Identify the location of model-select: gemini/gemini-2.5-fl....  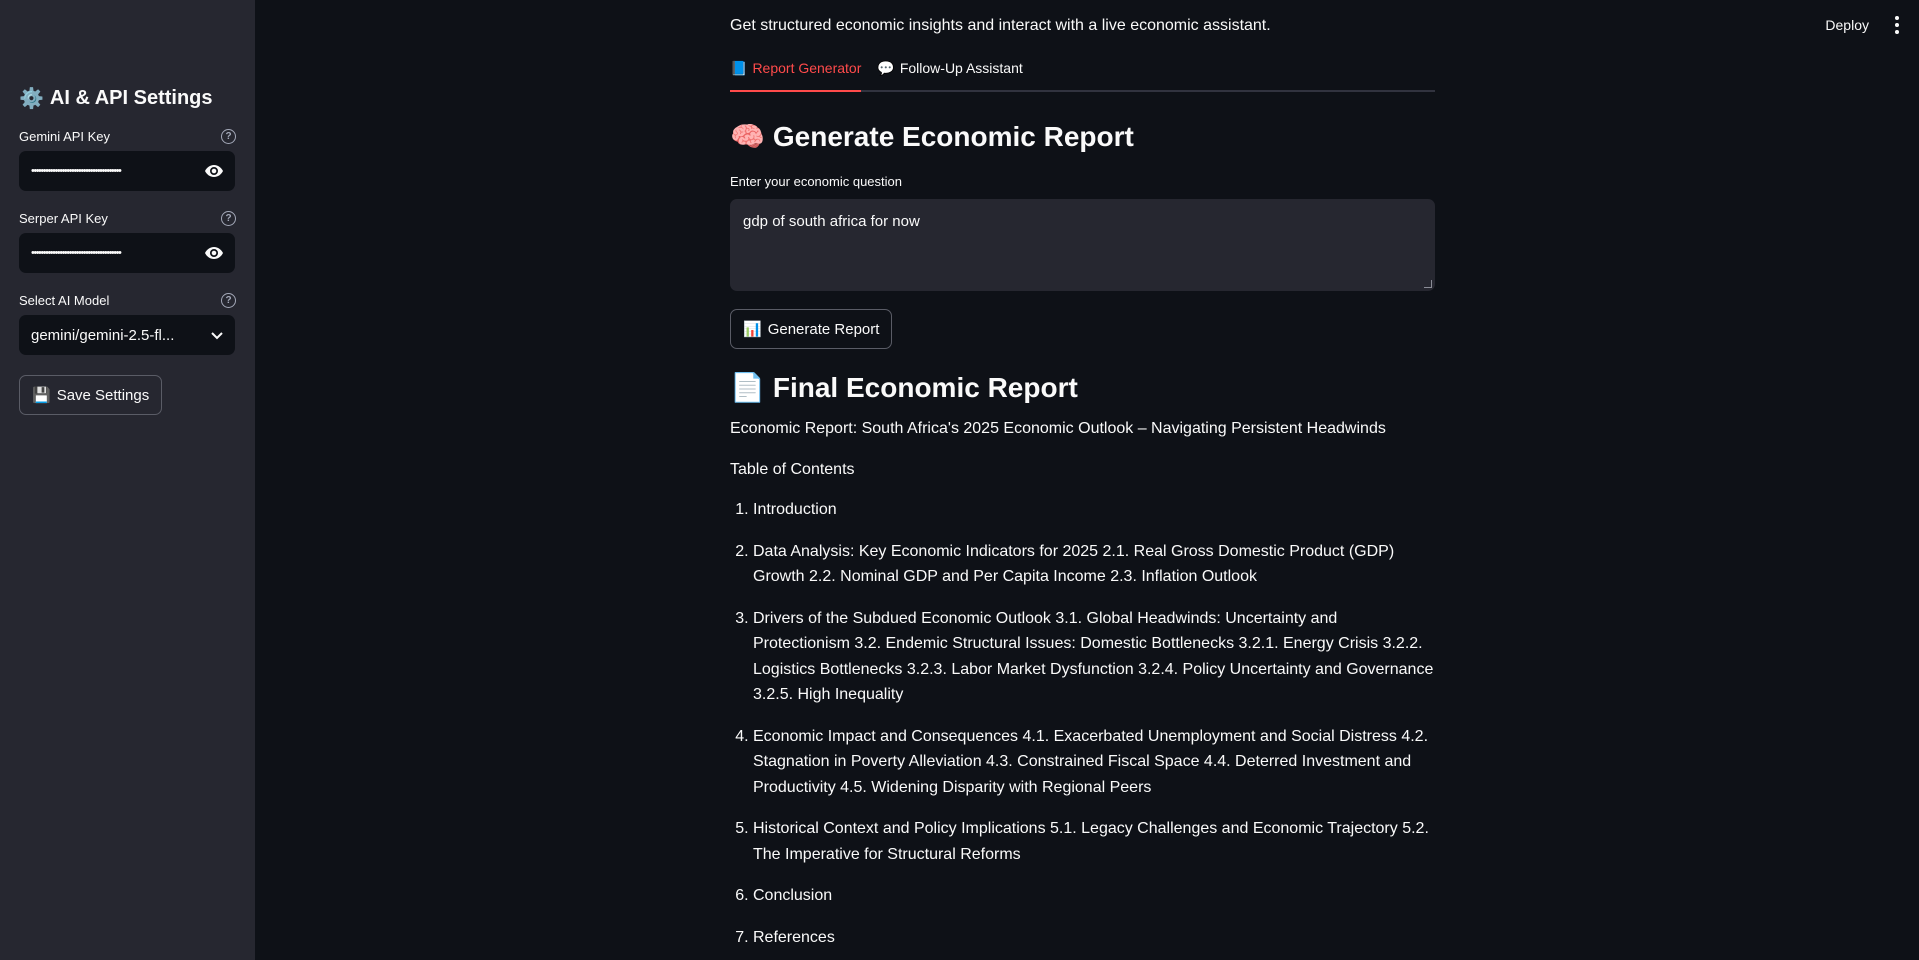
(127, 335).